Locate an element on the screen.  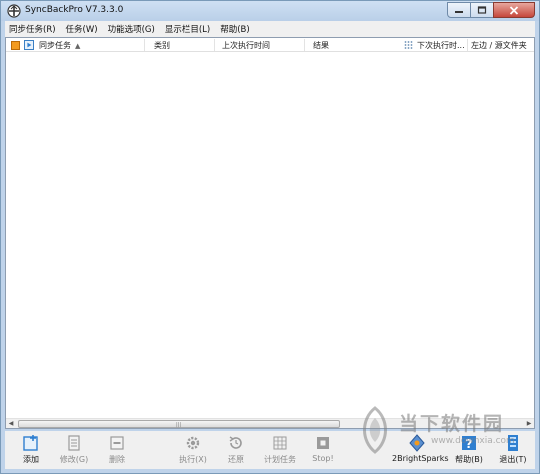
delete-label: 删除 is located at coordinates (117, 459).